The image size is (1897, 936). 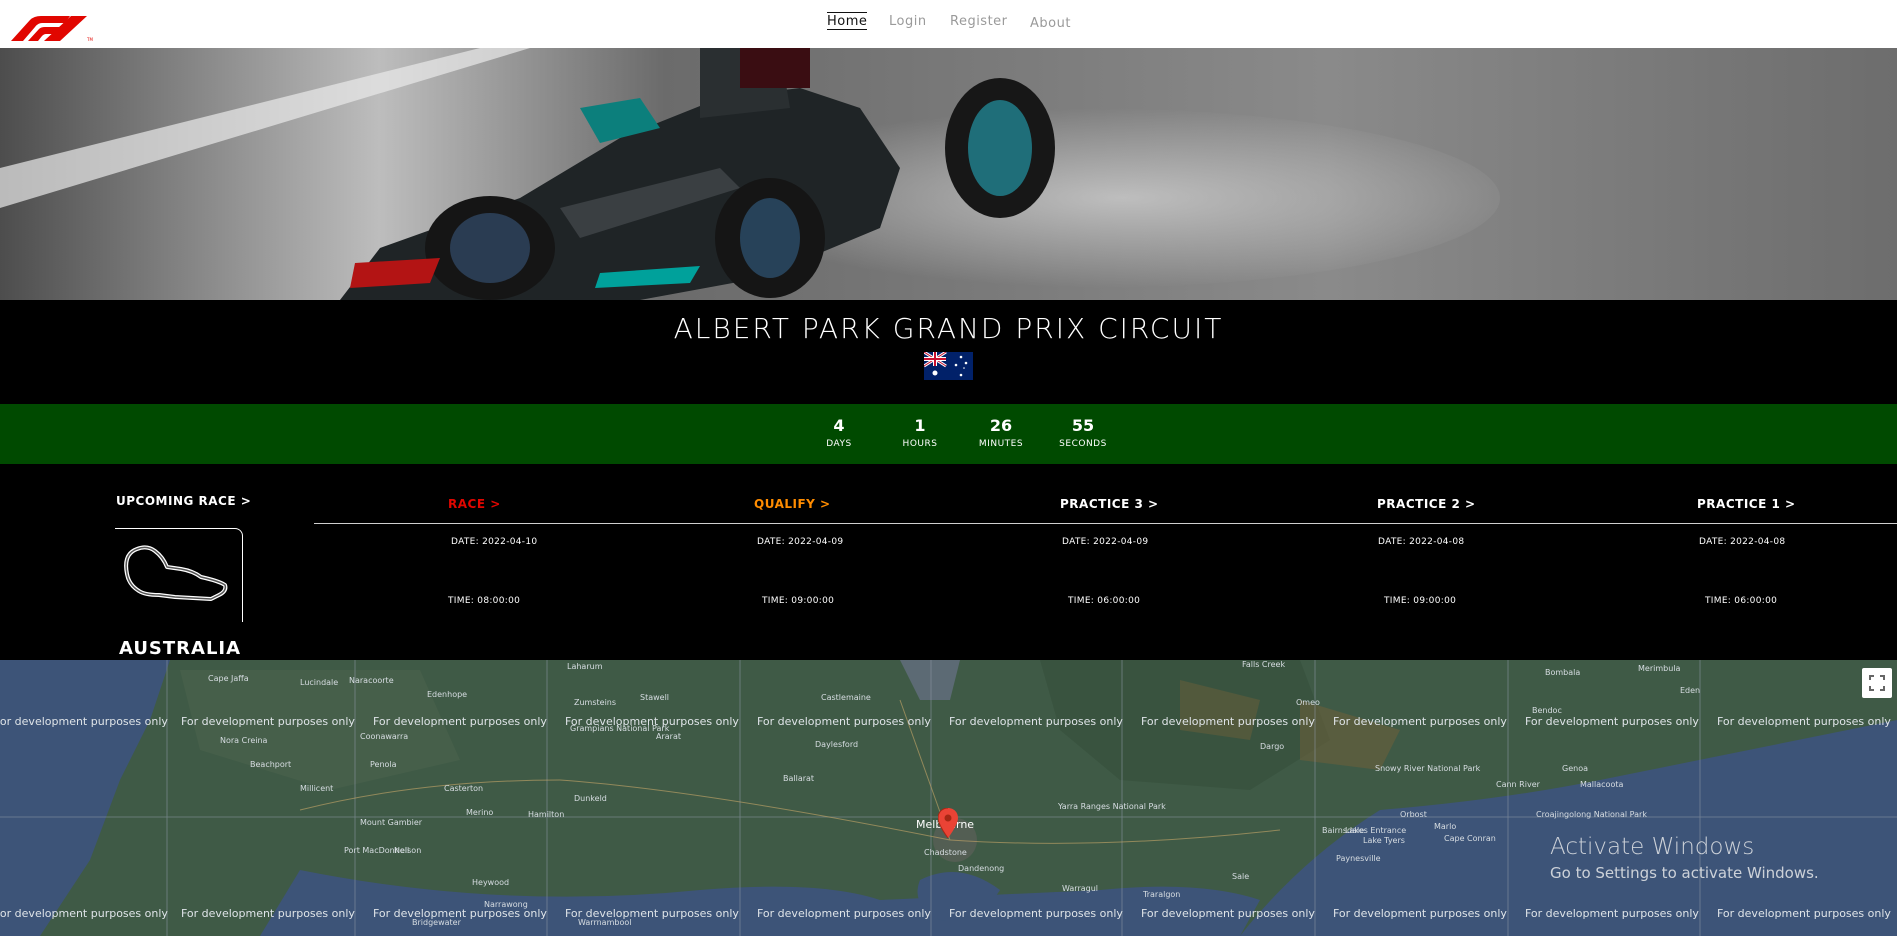 I want to click on track-map-card, so click(x=179, y=575).